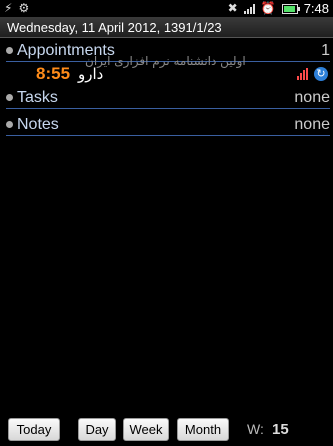 This screenshot has height=446, width=333. What do you see at coordinates (280, 429) in the screenshot?
I see `week-number-value: 15` at bounding box center [280, 429].